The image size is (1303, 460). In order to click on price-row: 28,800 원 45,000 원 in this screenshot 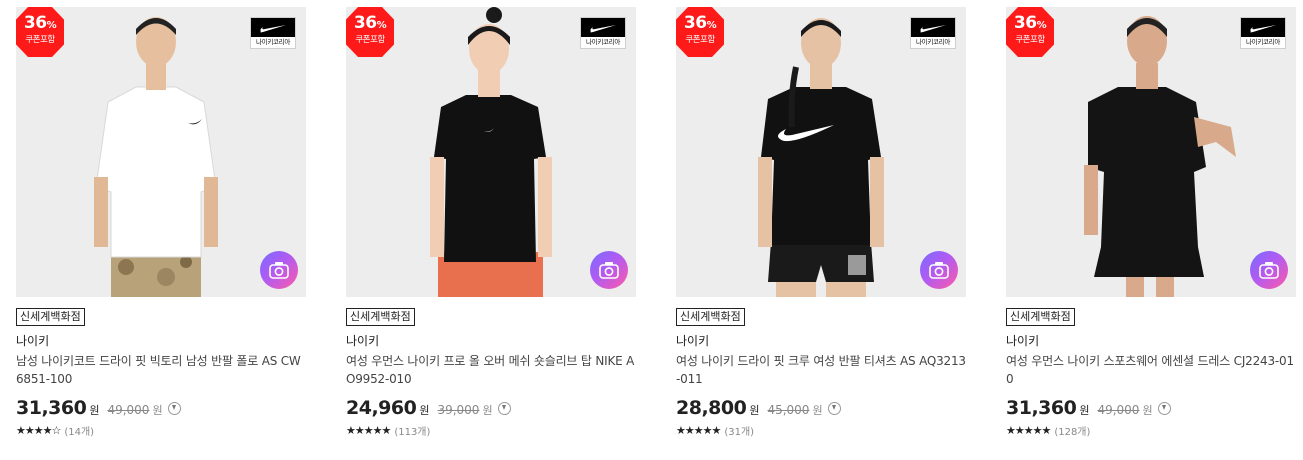, I will do `click(821, 408)`.